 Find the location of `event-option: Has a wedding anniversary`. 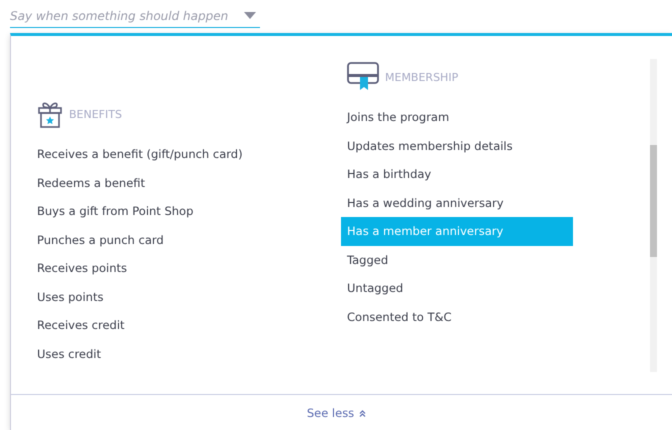

event-option: Has a wedding anniversary is located at coordinates (457, 202).